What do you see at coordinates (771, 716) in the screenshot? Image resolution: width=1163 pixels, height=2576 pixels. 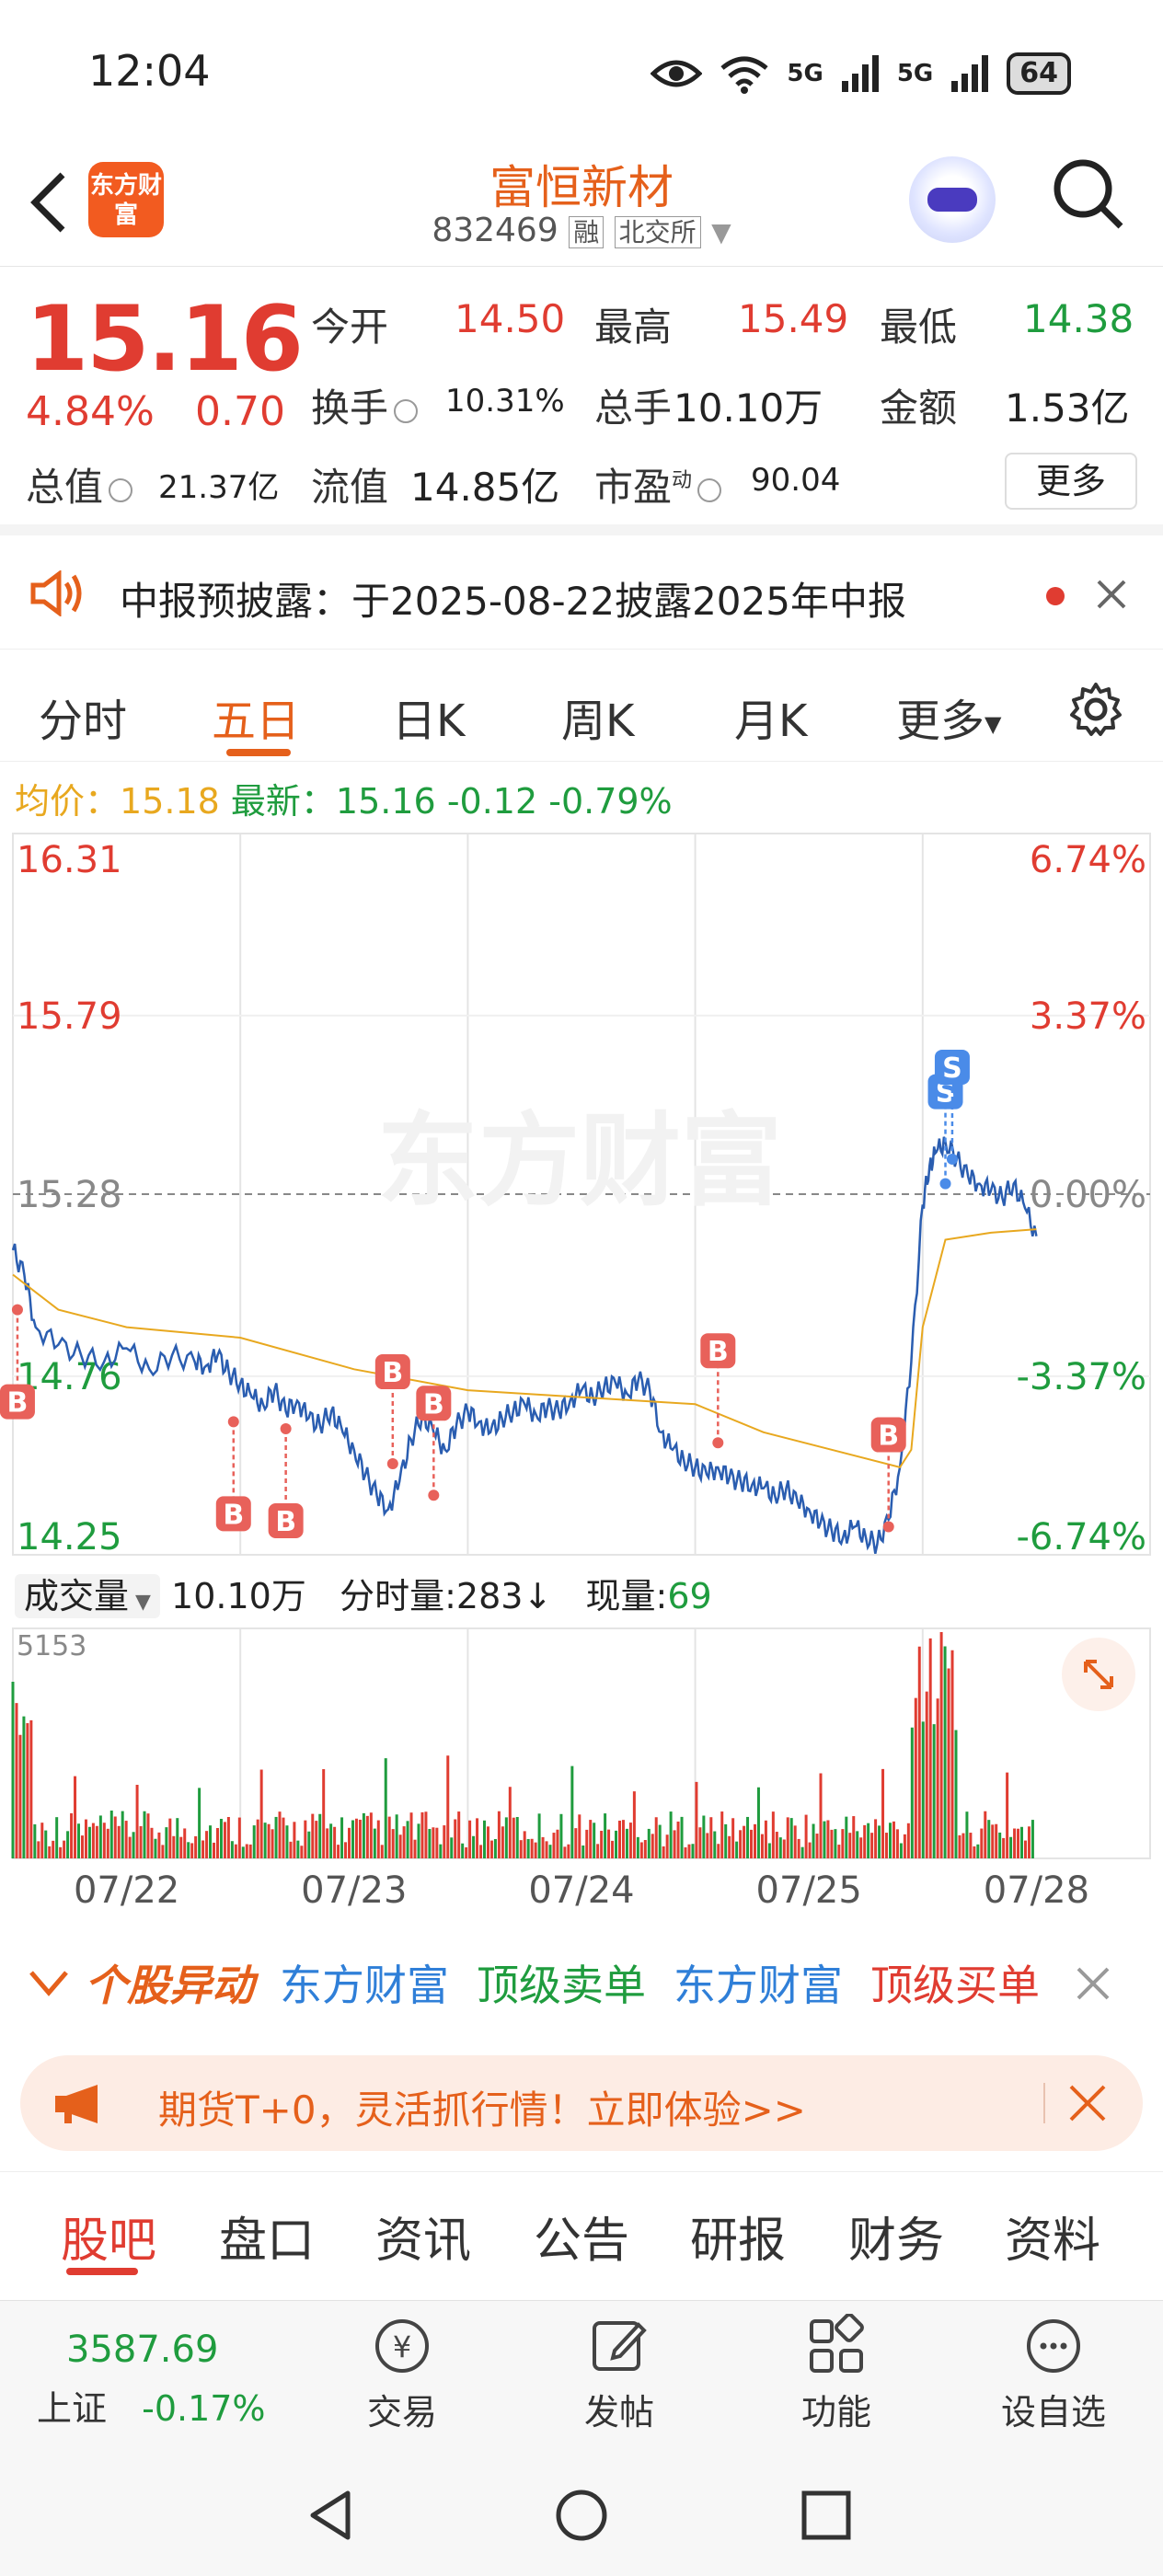 I see `tab-monthly-k: 月K` at bounding box center [771, 716].